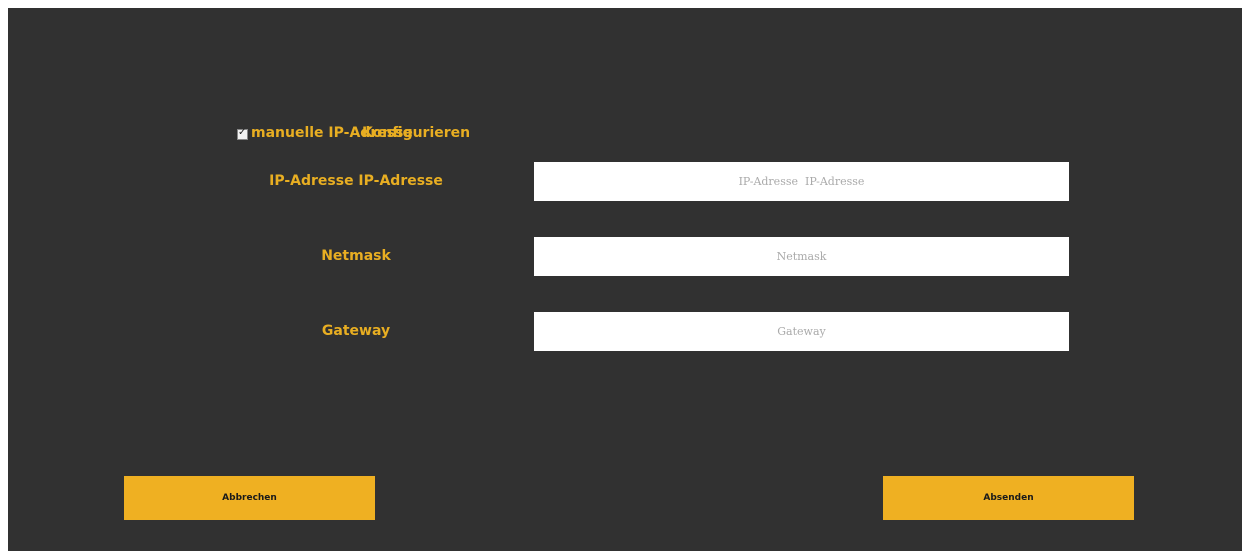 The width and height of the screenshot is (1250, 551). Describe the element at coordinates (249, 498) in the screenshot. I see `cancel-button: Abbrechen` at that location.